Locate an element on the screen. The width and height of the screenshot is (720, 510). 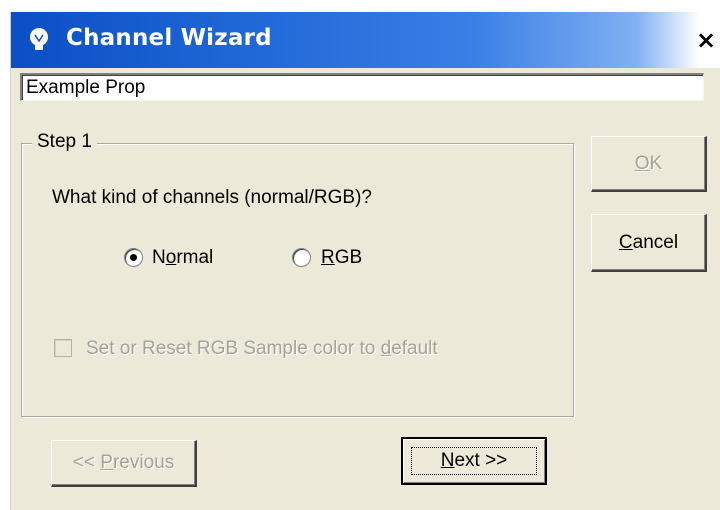
ok-button: OK is located at coordinates (649, 164).